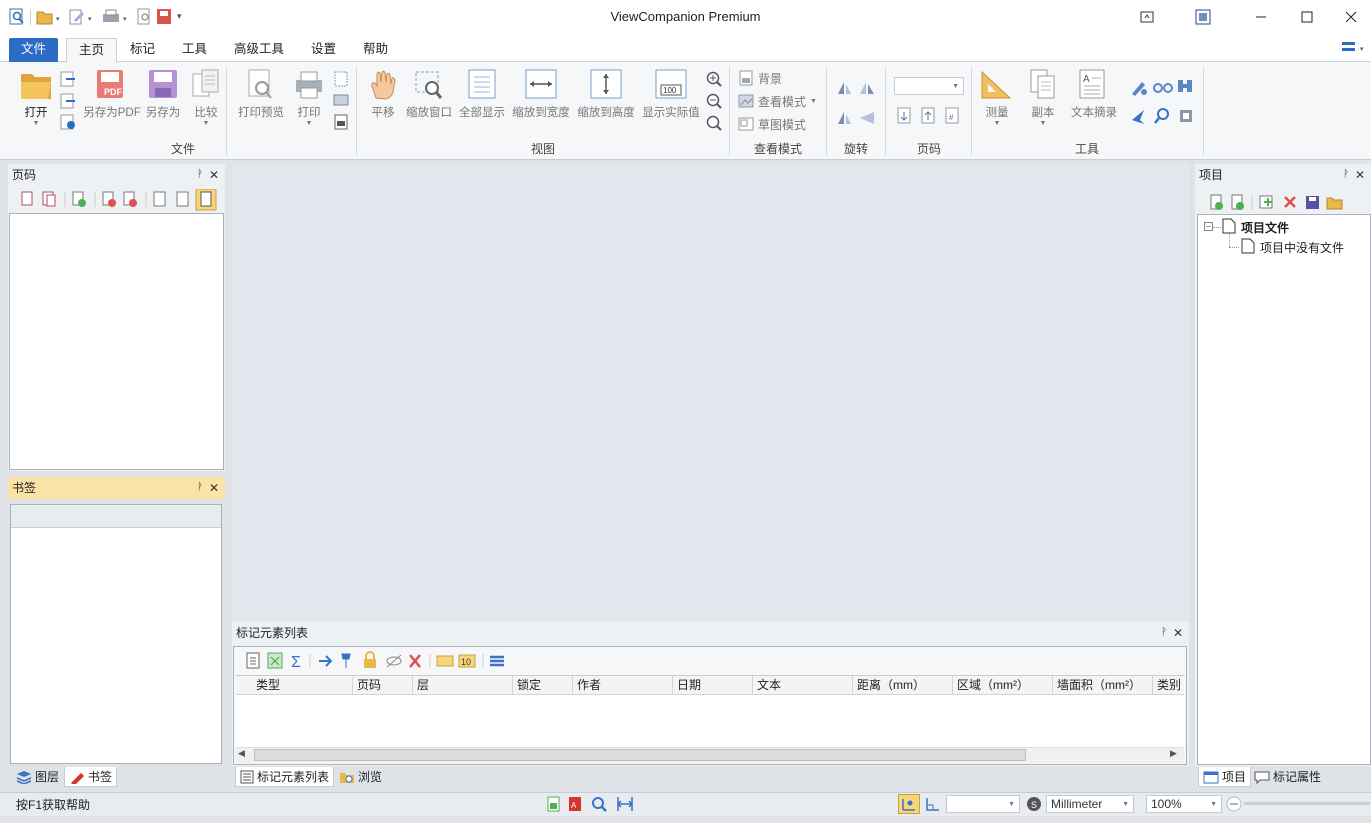 Image resolution: width=1371 pixels, height=823 pixels. What do you see at coordinates (342, 101) in the screenshot?
I see `print-options-icons` at bounding box center [342, 101].